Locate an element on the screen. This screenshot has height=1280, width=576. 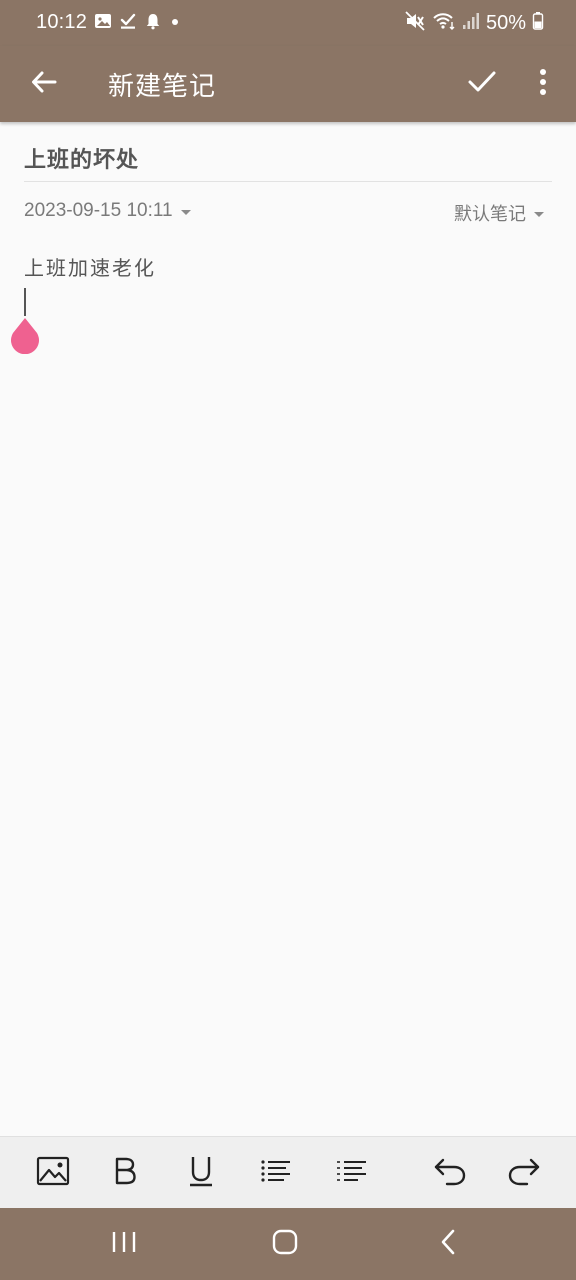
bold-button is located at coordinates (125, 1173).